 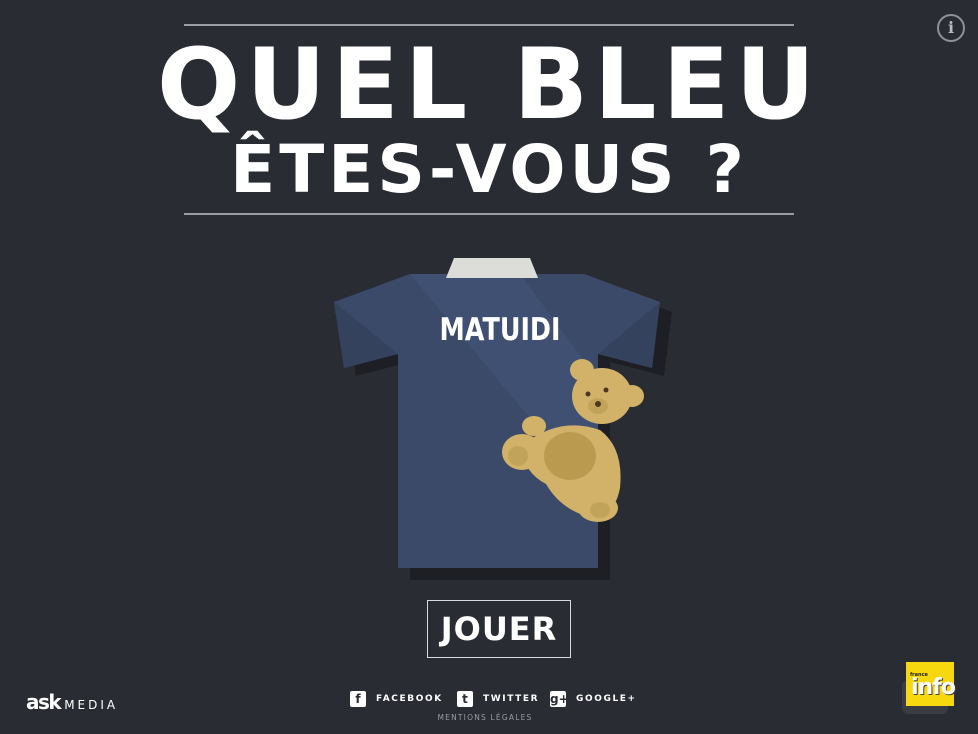 I want to click on google-plus-icon: g+, so click(x=559, y=699).